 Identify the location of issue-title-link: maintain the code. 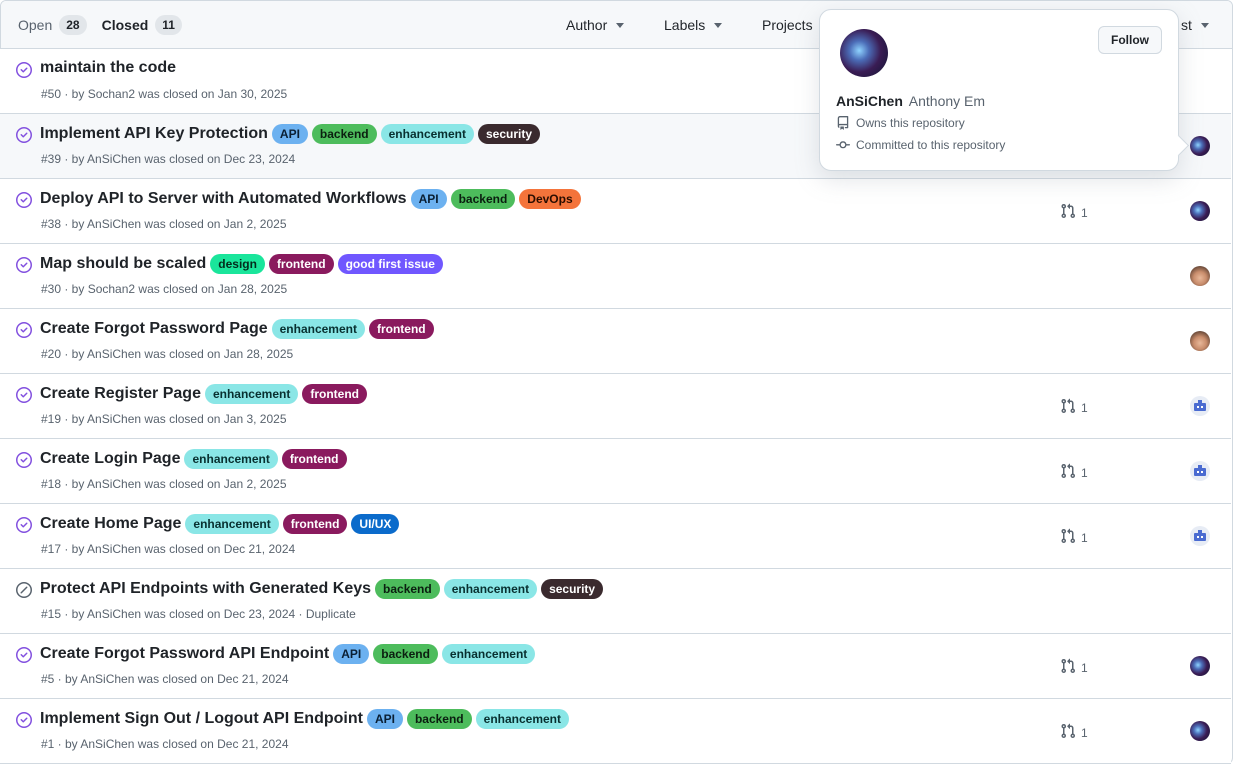
(108, 68).